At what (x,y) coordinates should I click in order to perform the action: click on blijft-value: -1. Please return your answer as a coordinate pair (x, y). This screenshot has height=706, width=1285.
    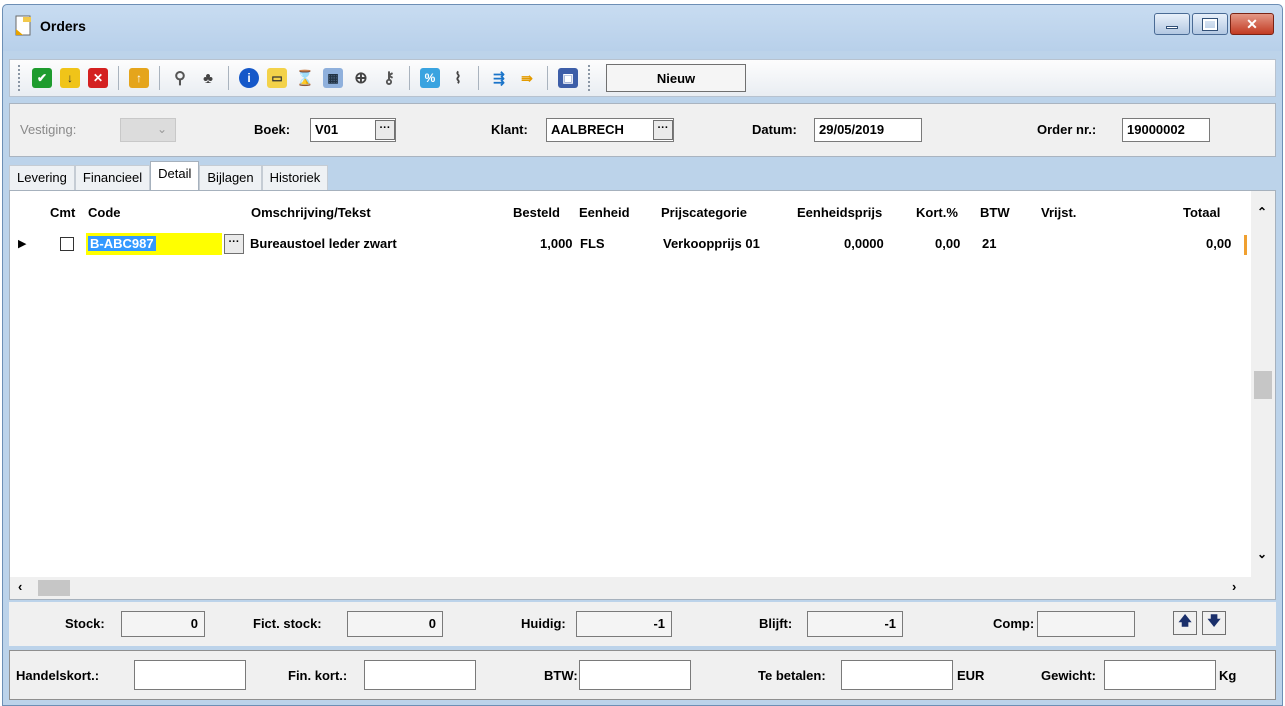
    Looking at the image, I should click on (855, 624).